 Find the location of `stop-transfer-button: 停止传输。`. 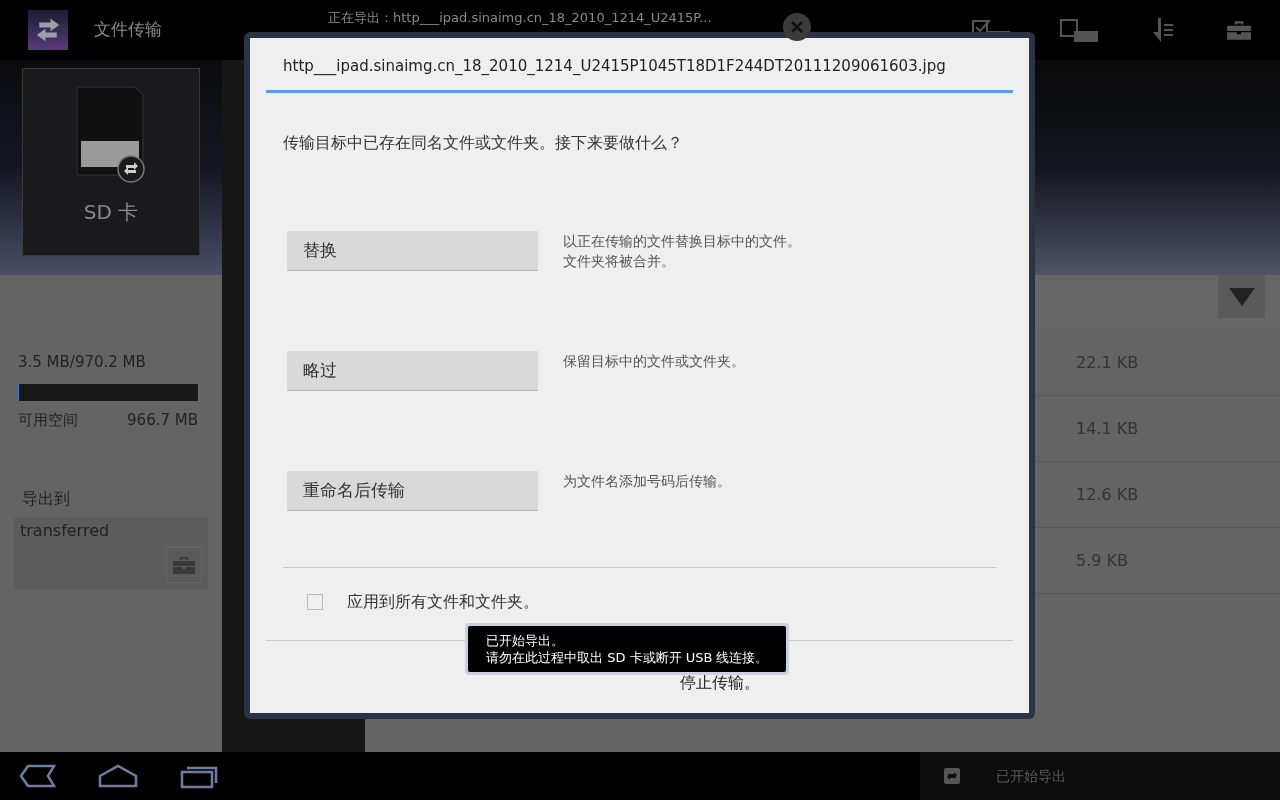

stop-transfer-button: 停止传输。 is located at coordinates (719, 683).